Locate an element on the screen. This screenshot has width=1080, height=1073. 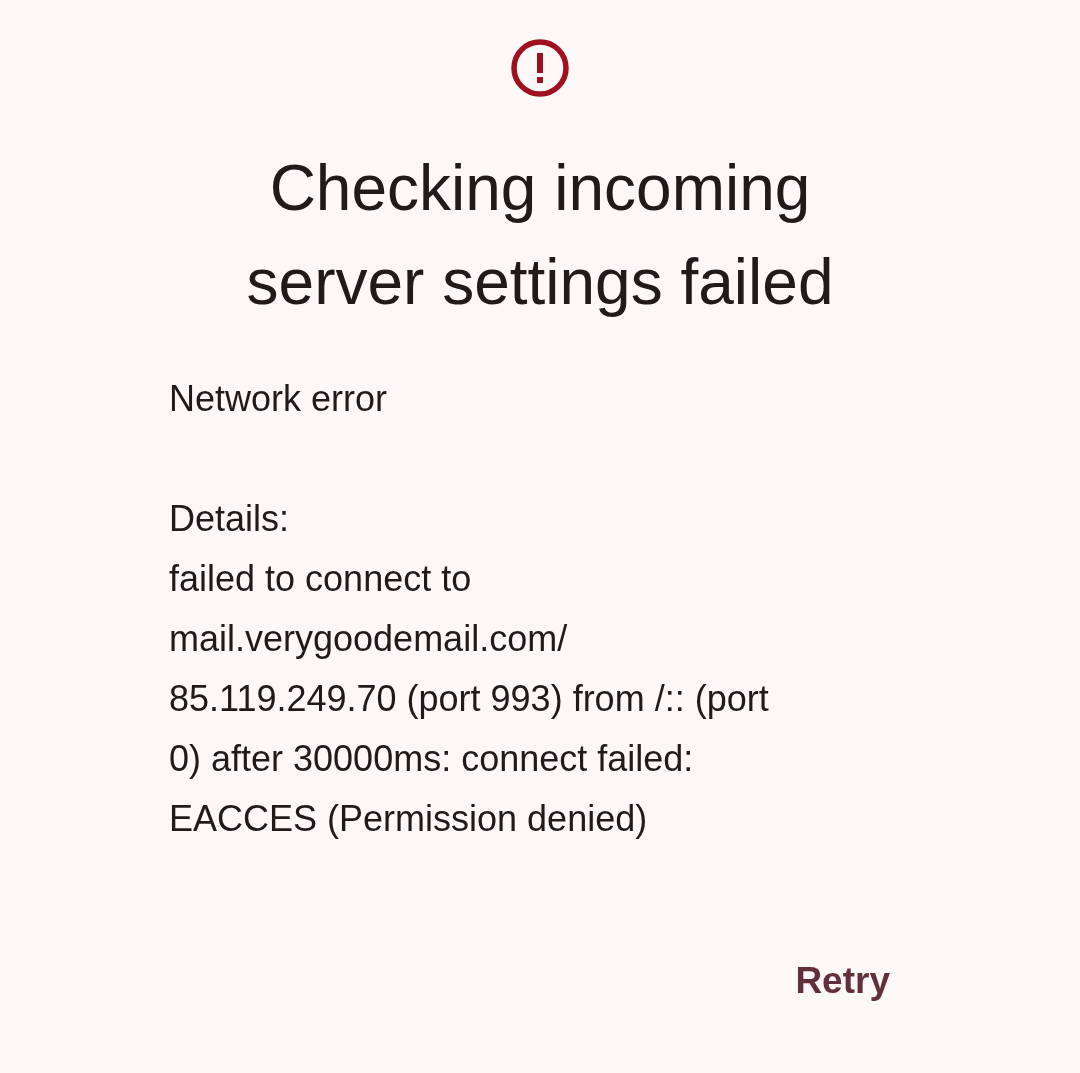
error-message: Network error is located at coordinates (278, 399).